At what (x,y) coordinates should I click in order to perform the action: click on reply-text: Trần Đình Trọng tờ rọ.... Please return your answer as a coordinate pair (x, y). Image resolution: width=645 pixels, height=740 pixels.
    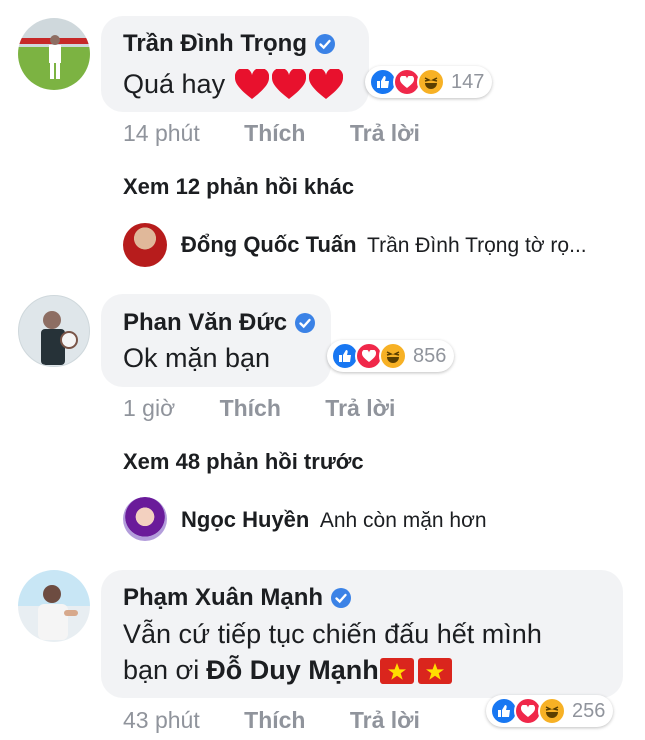
    Looking at the image, I should click on (477, 245).